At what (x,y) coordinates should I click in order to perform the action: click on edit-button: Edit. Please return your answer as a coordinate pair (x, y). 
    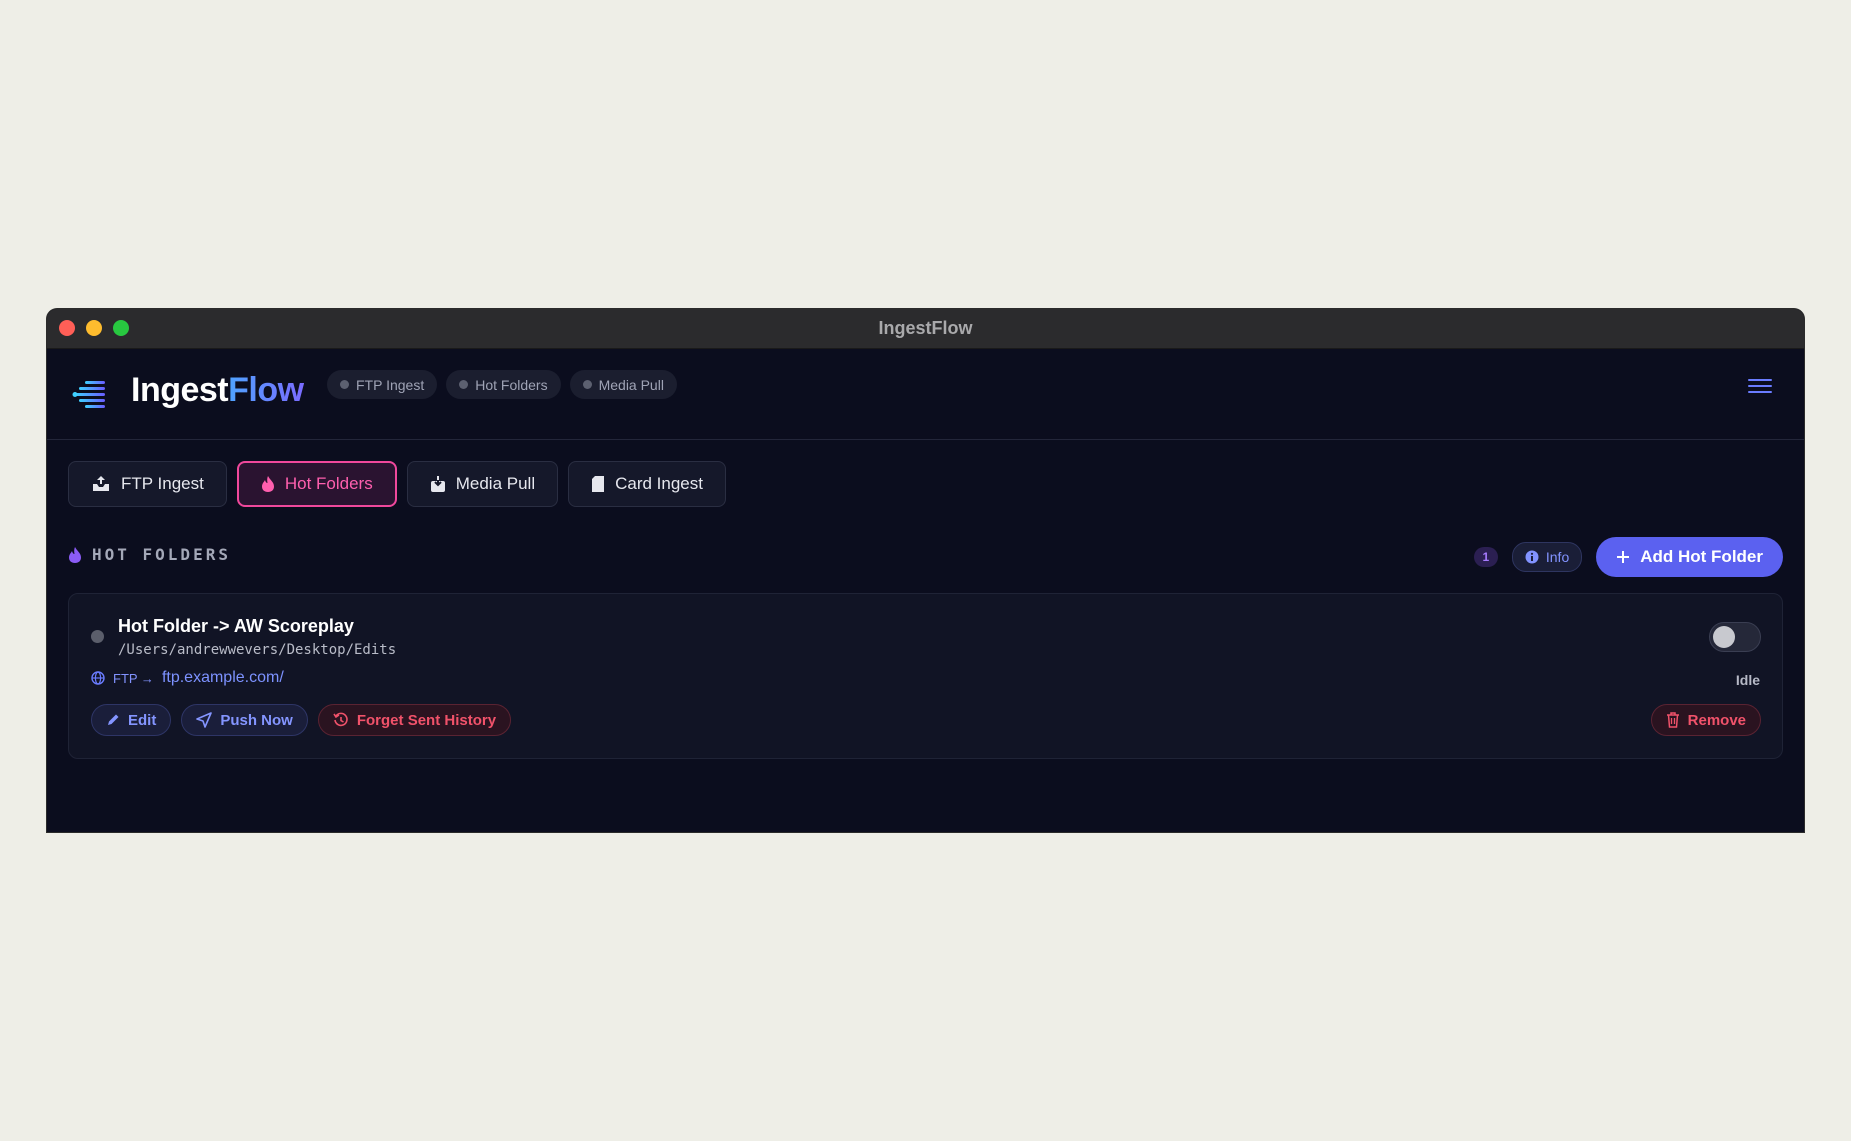
    Looking at the image, I should click on (131, 720).